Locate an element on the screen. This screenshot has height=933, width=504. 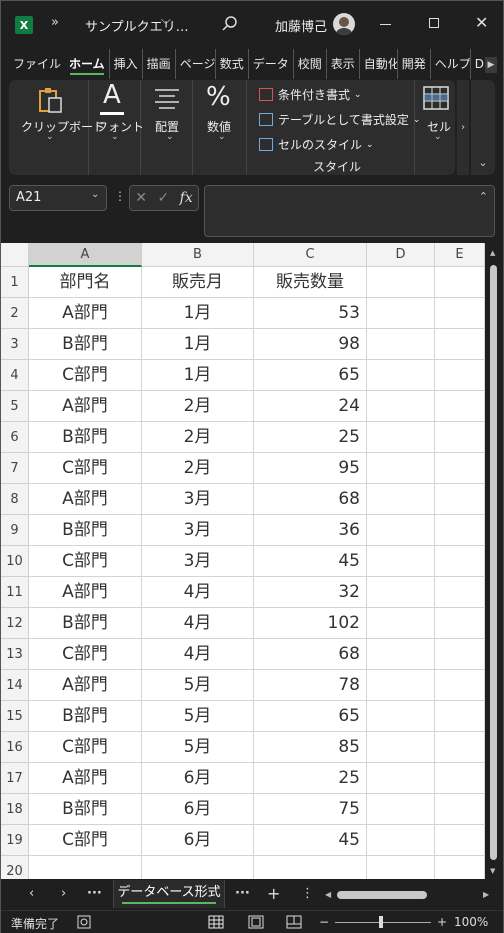
cell-c15: 65 is located at coordinates (310, 716).